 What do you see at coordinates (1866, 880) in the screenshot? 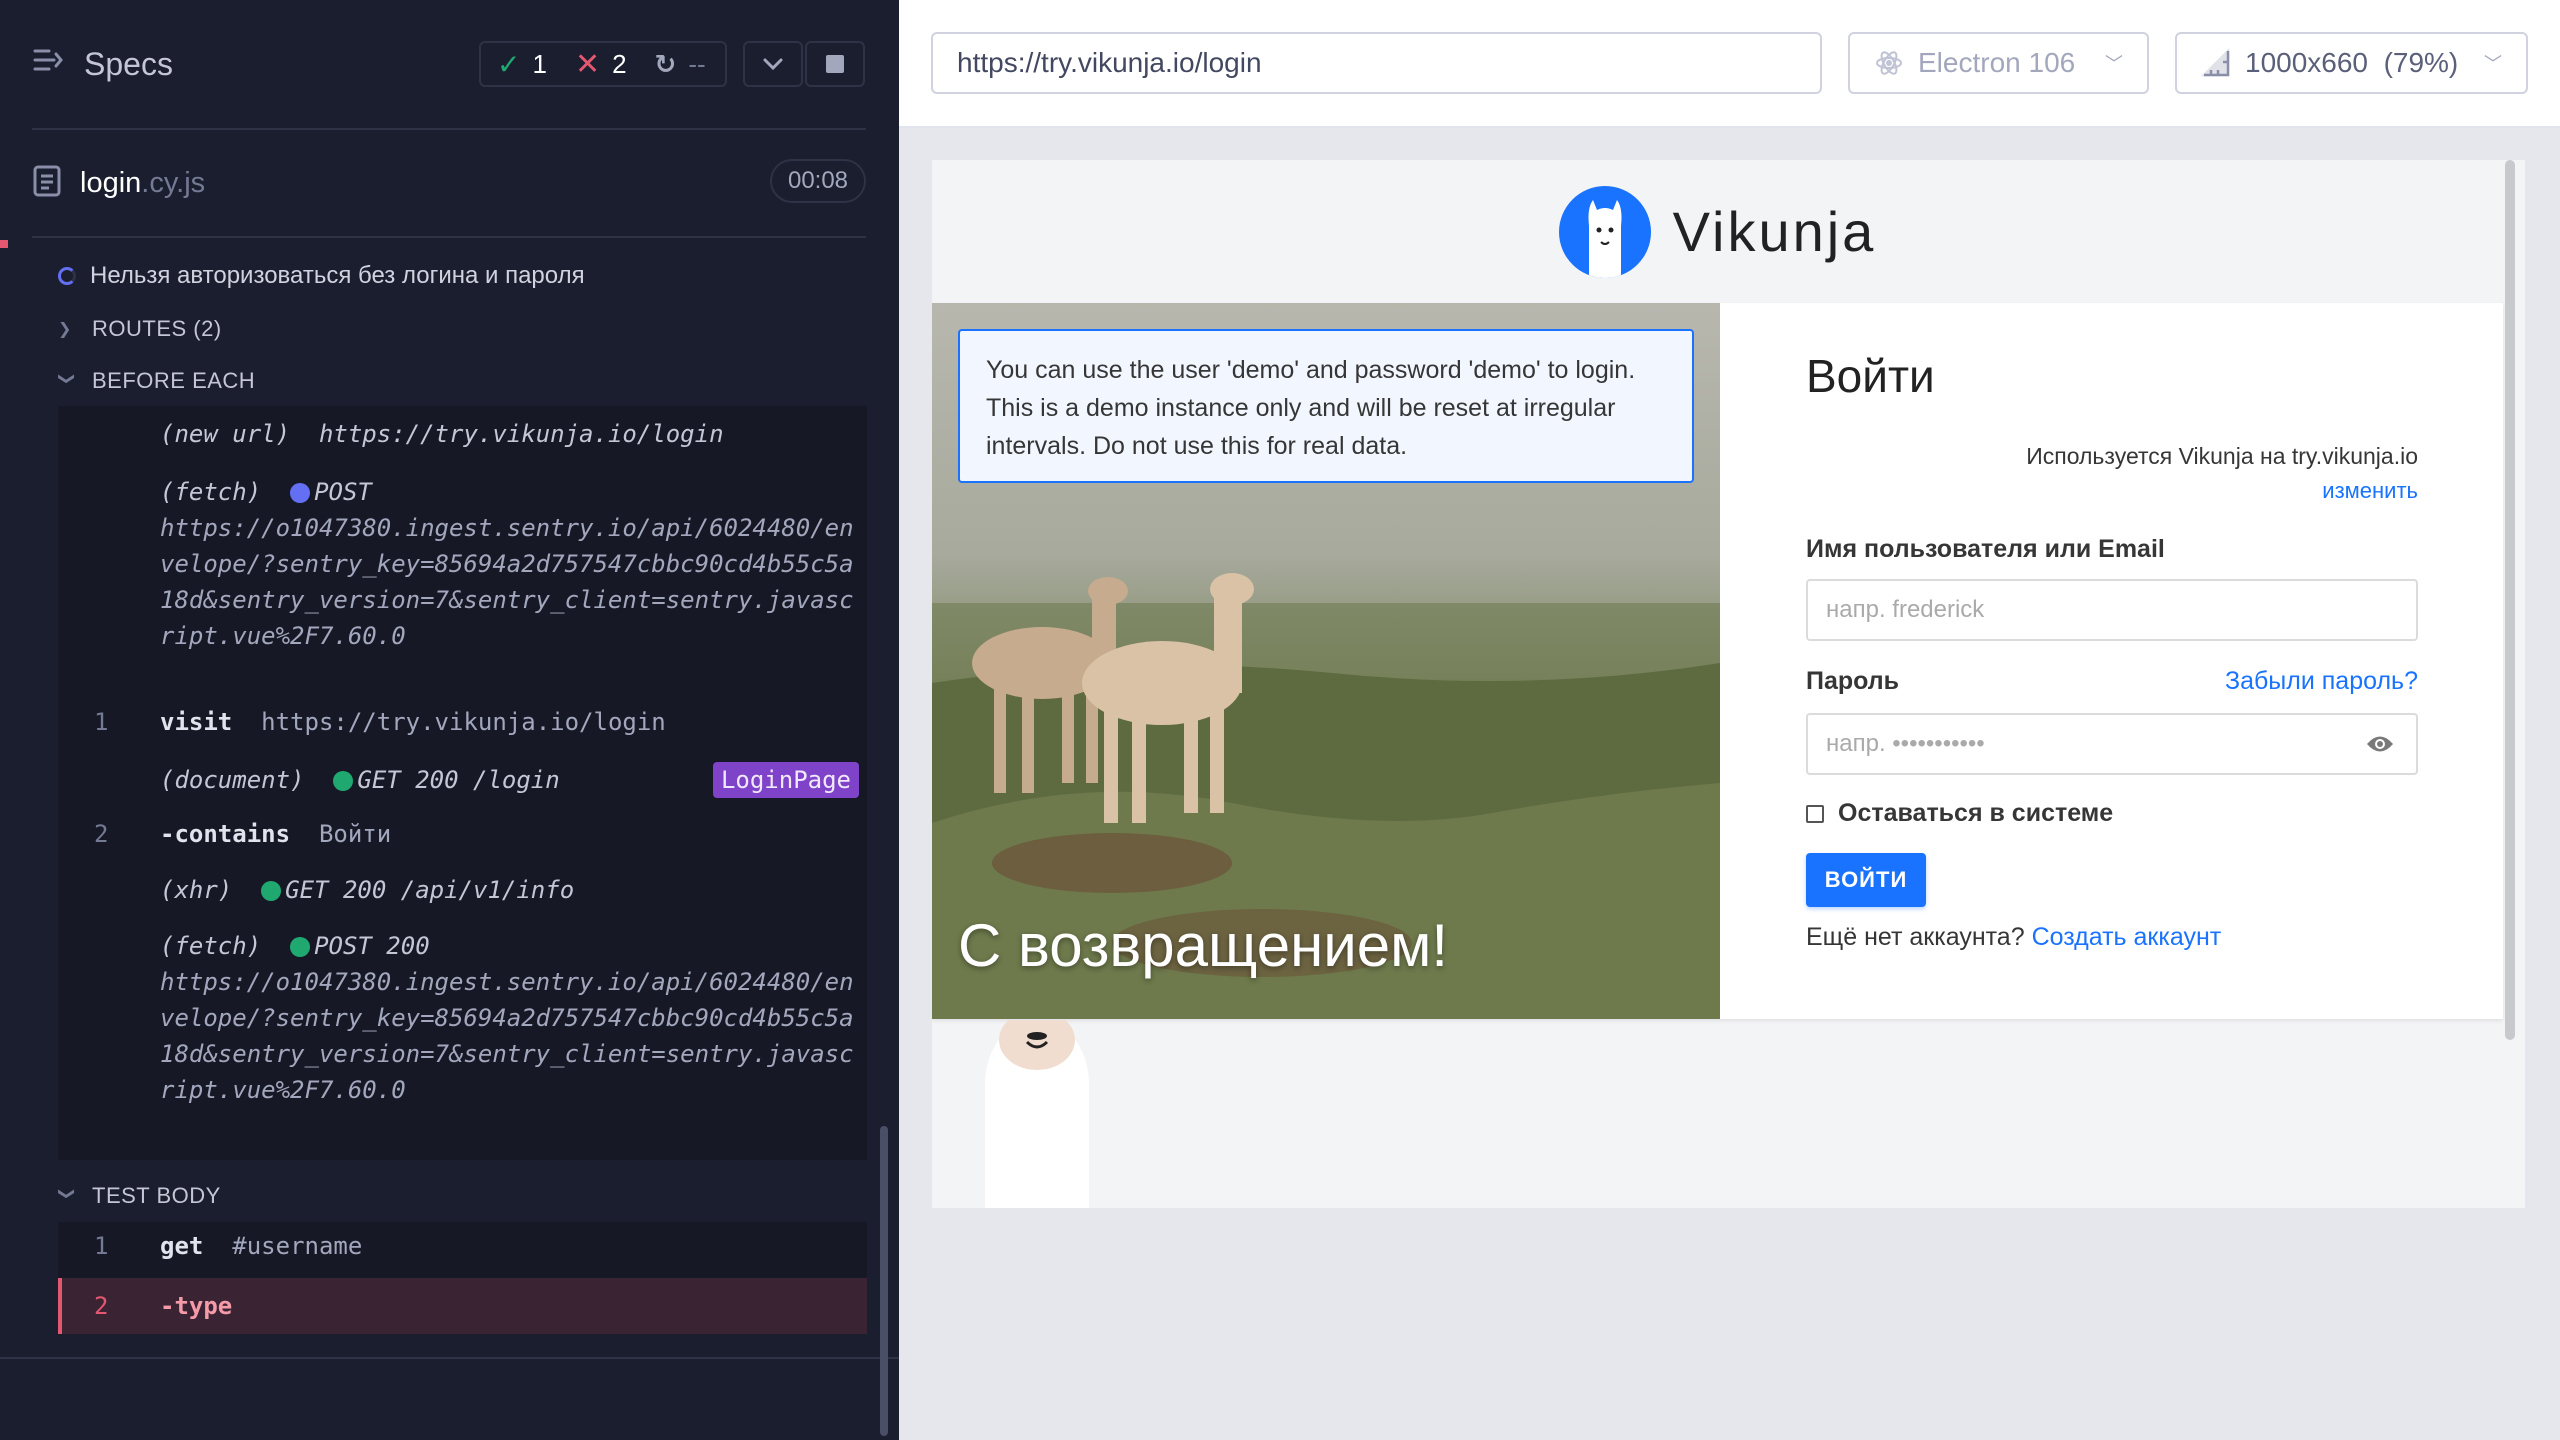
I see `login-button: ВОЙТИ` at bounding box center [1866, 880].